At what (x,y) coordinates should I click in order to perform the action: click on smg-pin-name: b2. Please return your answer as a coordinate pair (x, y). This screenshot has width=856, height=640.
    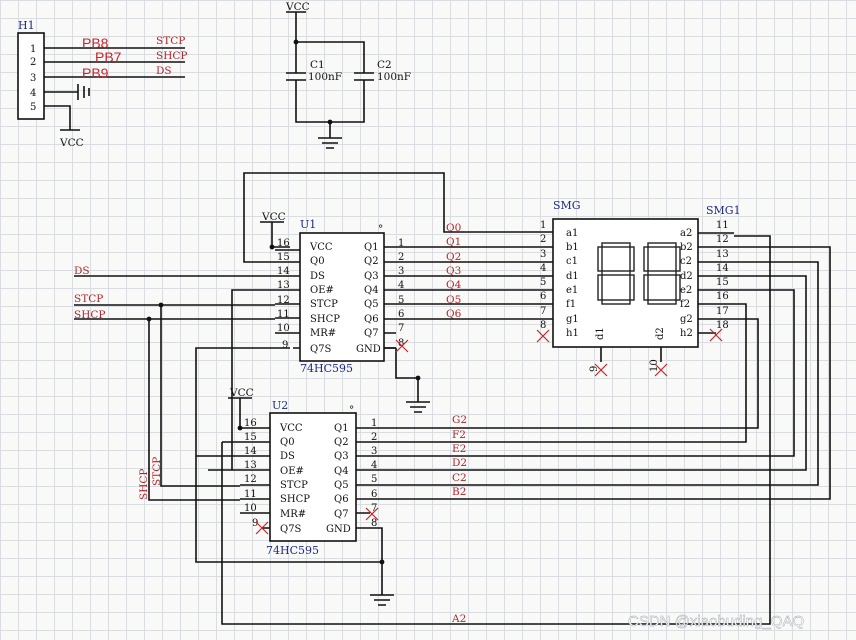
    Looking at the image, I should click on (686, 247).